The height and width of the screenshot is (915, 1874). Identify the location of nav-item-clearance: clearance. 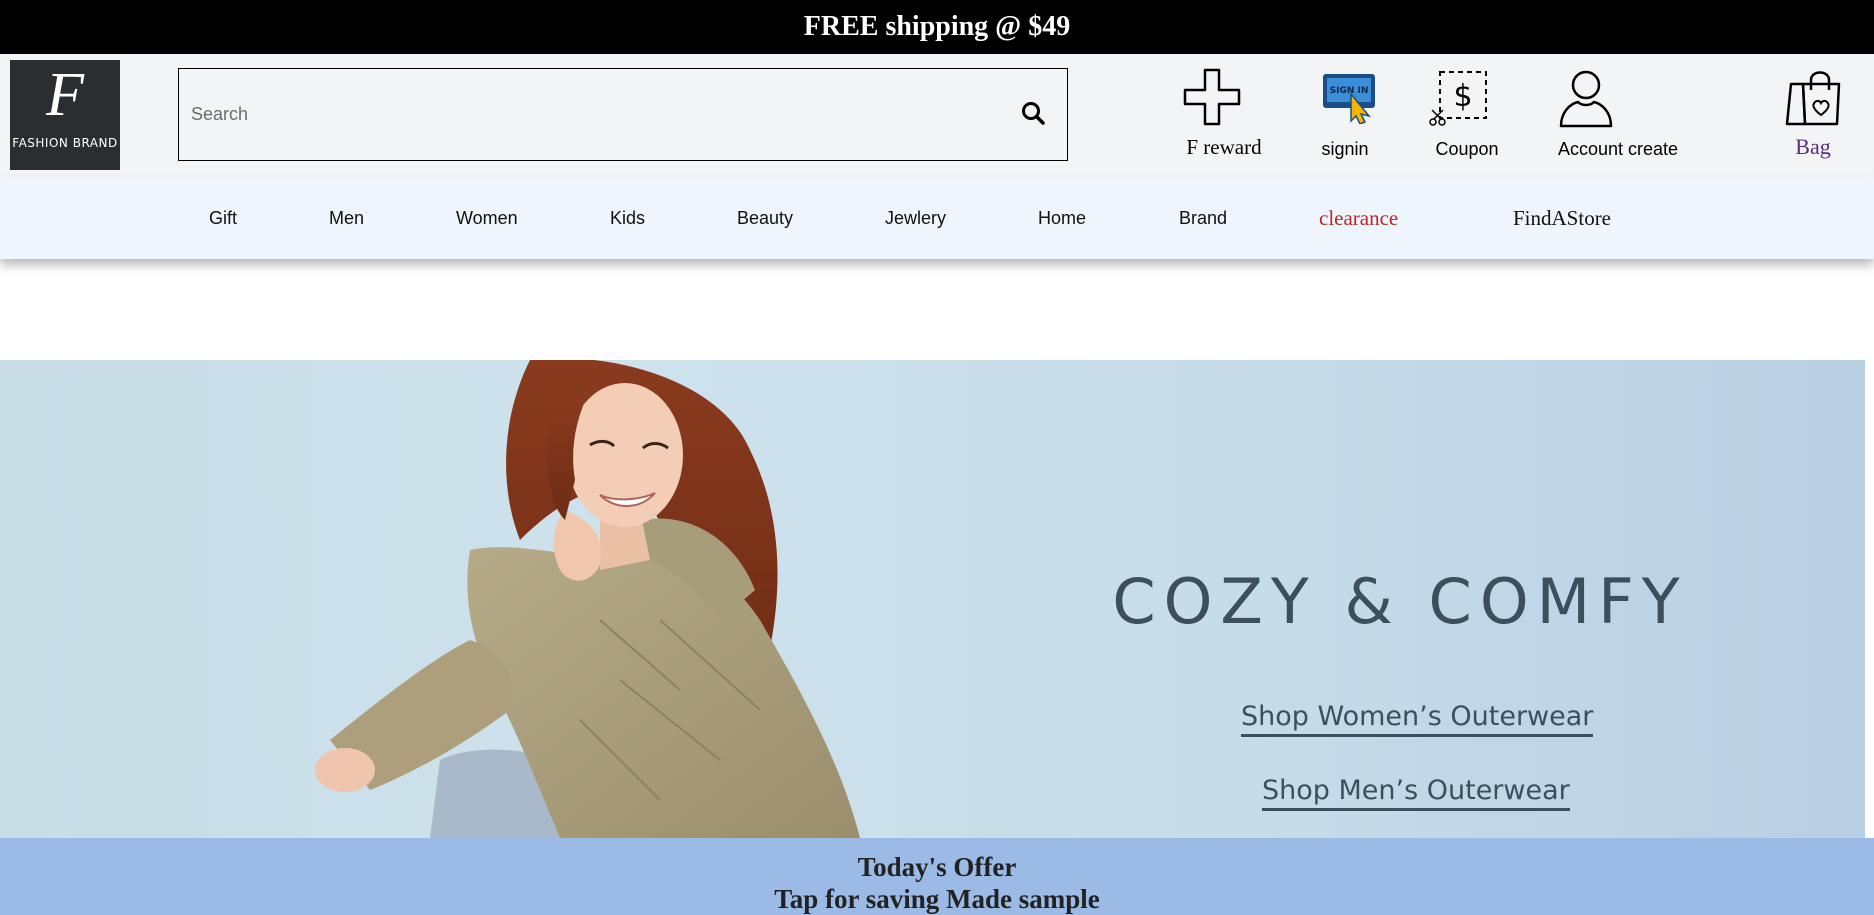
(1358, 218).